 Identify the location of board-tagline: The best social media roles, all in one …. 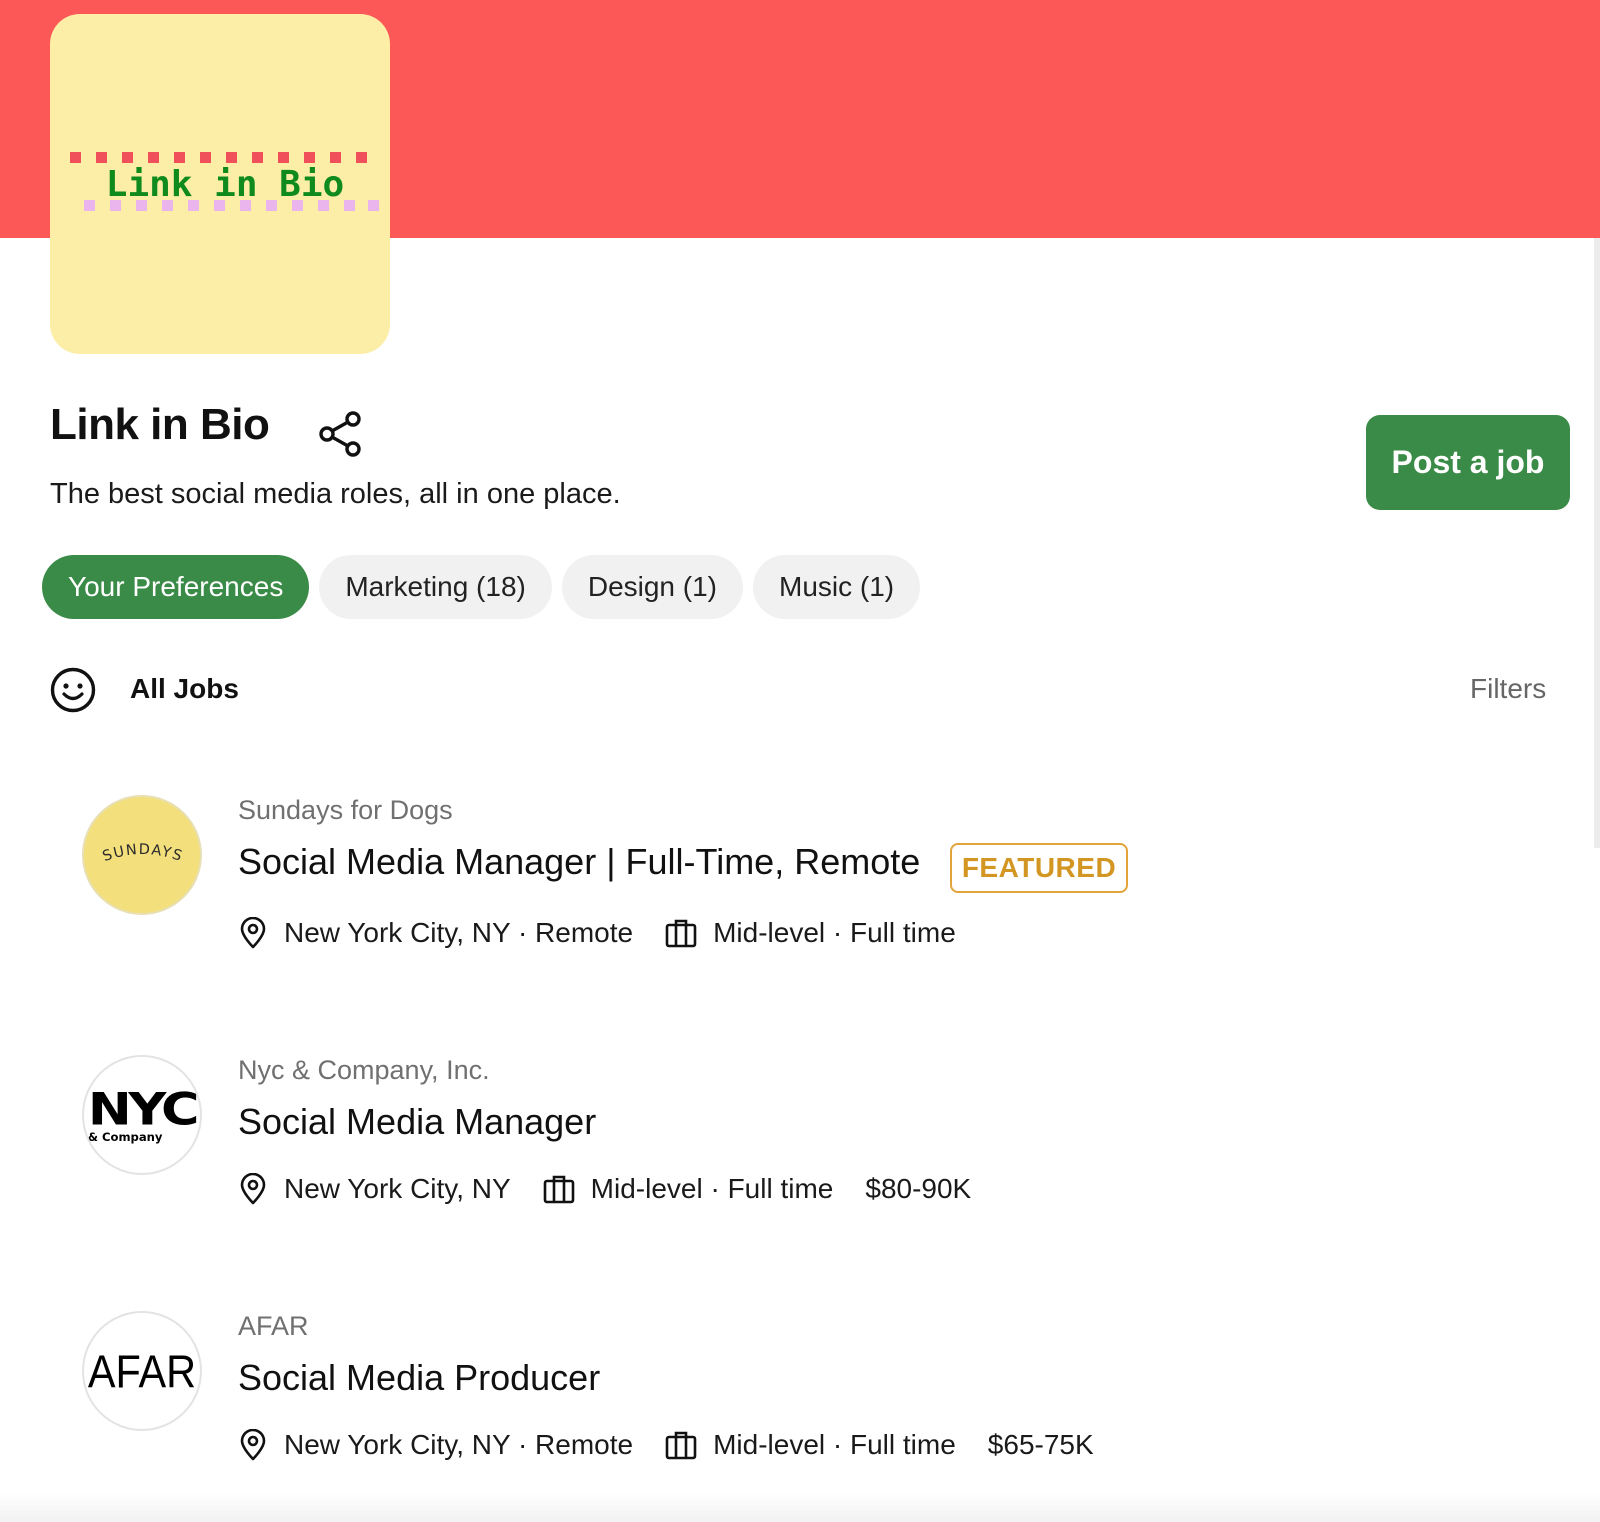
(335, 494).